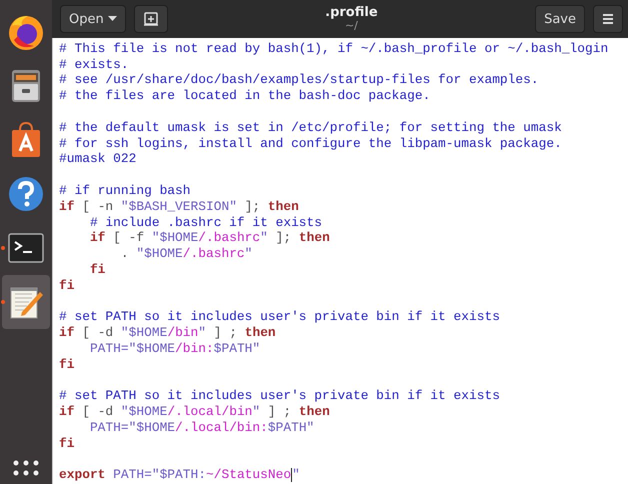 This screenshot has width=628, height=484. Describe the element at coordinates (195, 412) in the screenshot. I see `code-line: if [ -d "$HOME/.local/bin" ] ; then` at that location.